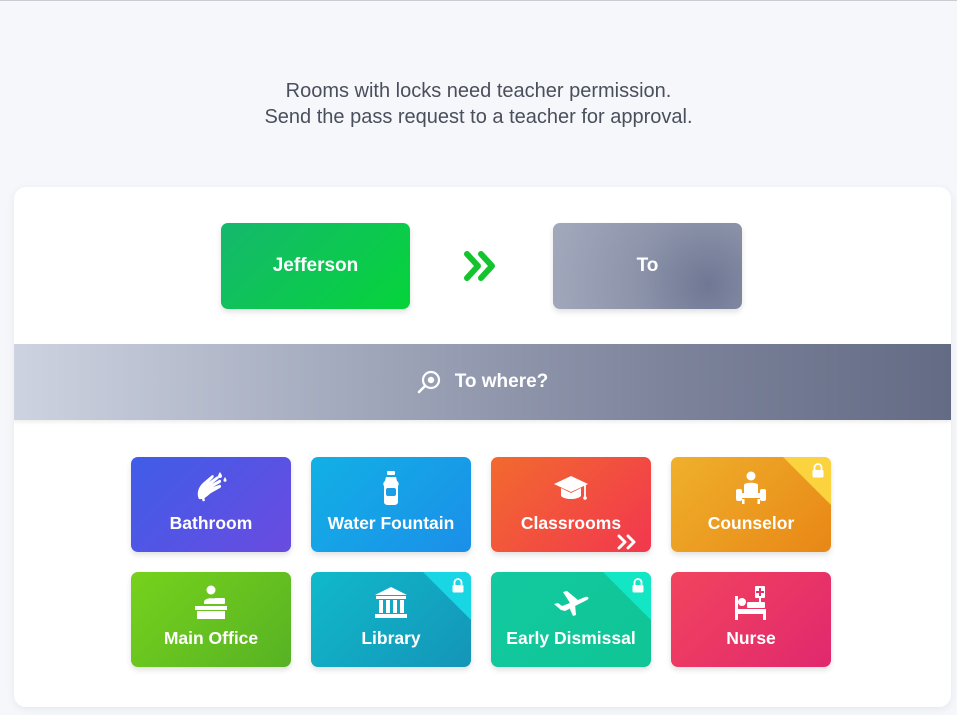 This screenshot has height=715, width=957. What do you see at coordinates (571, 488) in the screenshot?
I see `graduation-cap-icon` at bounding box center [571, 488].